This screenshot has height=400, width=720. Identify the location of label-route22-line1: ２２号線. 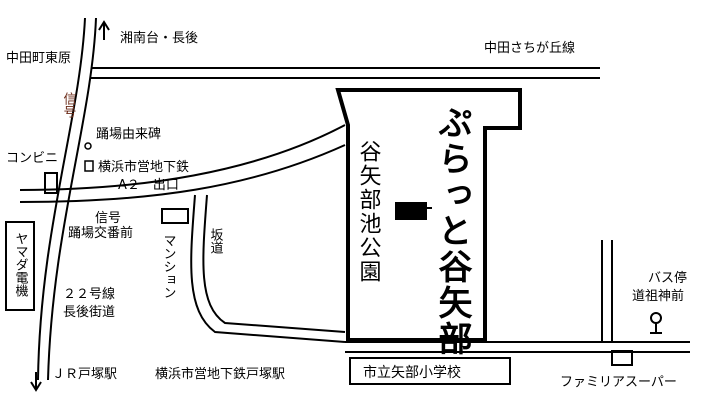
(89, 294).